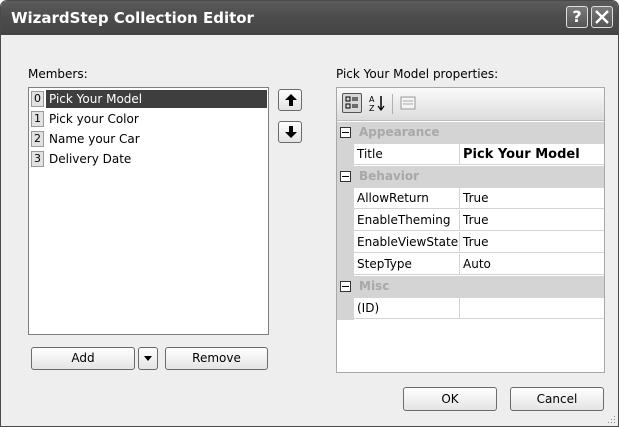 The width and height of the screenshot is (619, 427). I want to click on list-item: 3 Delivery Date, so click(149, 159).